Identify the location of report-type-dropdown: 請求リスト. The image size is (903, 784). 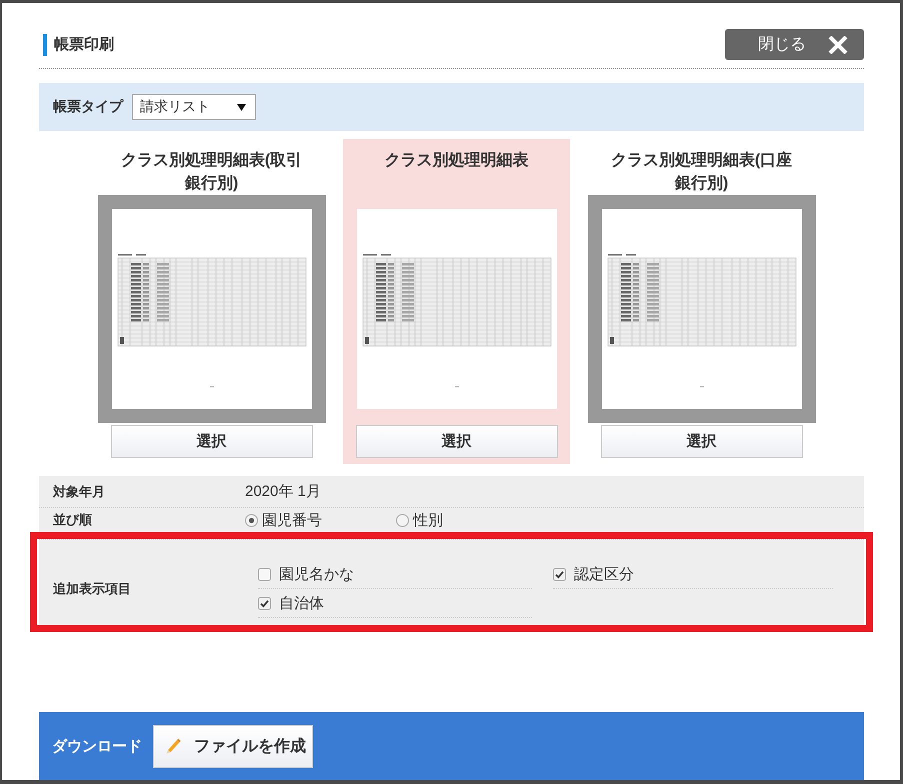
(194, 107).